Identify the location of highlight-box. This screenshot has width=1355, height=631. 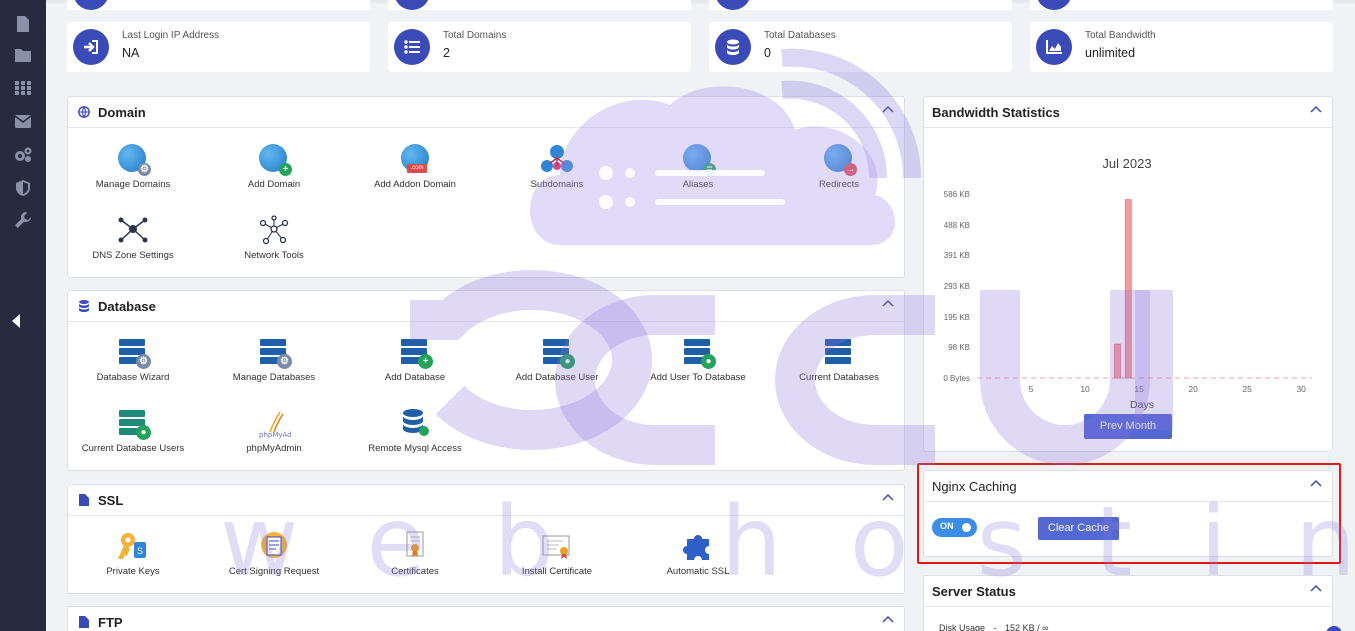
(1129, 513).